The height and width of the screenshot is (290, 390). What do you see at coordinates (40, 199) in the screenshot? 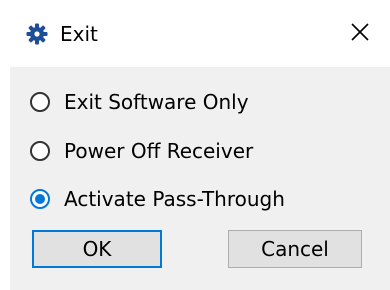
I see `radio-button-selected` at bounding box center [40, 199].